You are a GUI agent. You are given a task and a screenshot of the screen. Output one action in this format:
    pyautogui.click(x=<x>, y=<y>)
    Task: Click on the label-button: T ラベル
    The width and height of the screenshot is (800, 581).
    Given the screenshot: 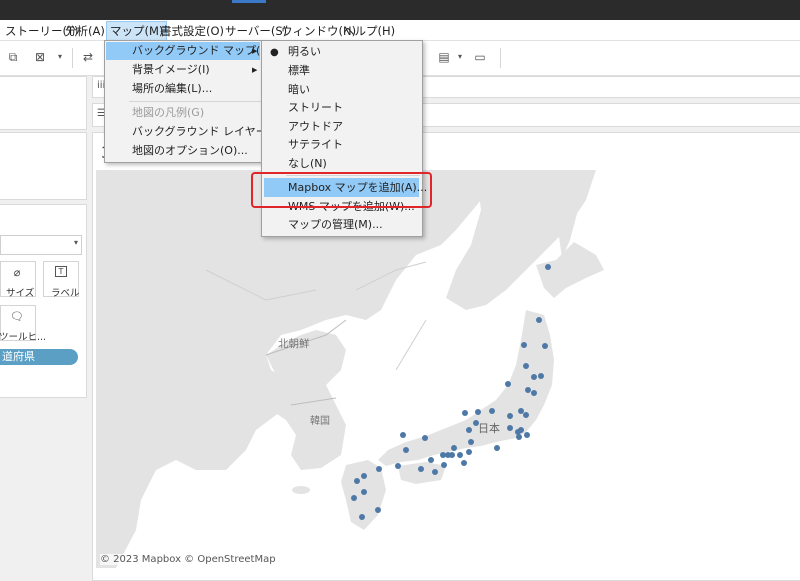 What is the action you would take?
    pyautogui.click(x=61, y=280)
    